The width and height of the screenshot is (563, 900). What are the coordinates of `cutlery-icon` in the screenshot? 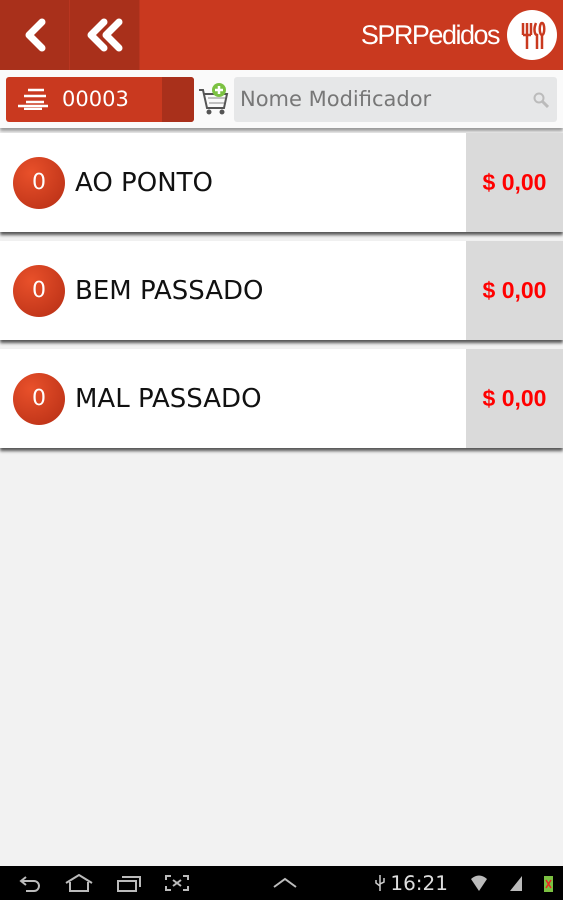 It's located at (532, 35).